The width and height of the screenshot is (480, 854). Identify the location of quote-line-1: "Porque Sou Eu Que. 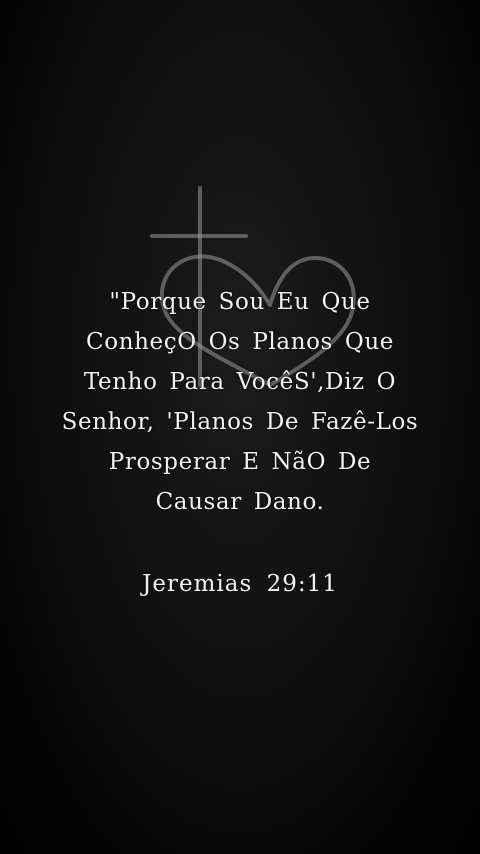
(240, 302).